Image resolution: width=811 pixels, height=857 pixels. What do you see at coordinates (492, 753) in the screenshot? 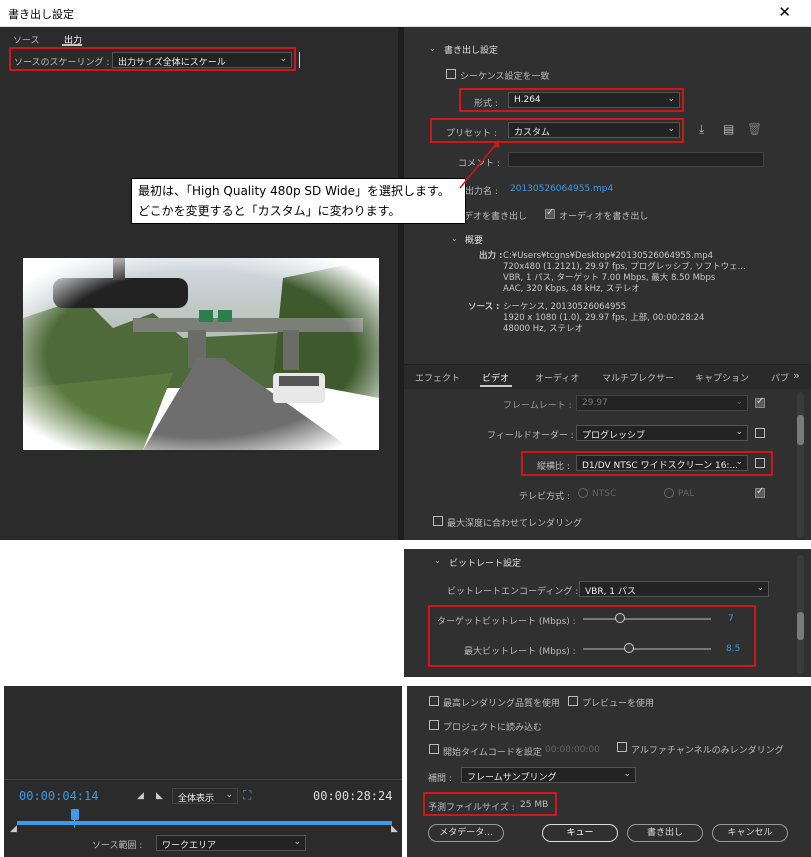
I see `start-timecode-label: 開始タイムコードを設定` at bounding box center [492, 753].